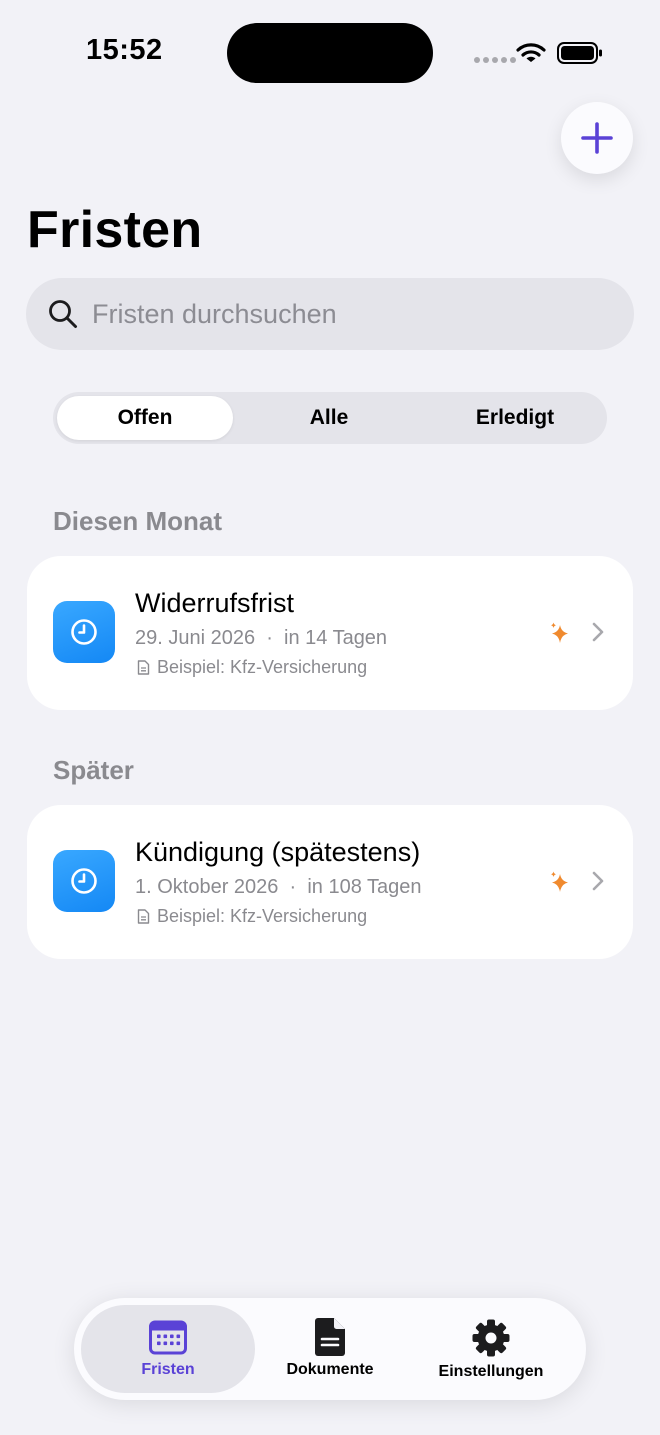 The width and height of the screenshot is (660, 1435). What do you see at coordinates (495, 60) in the screenshot?
I see `cellular-signal-icon` at bounding box center [495, 60].